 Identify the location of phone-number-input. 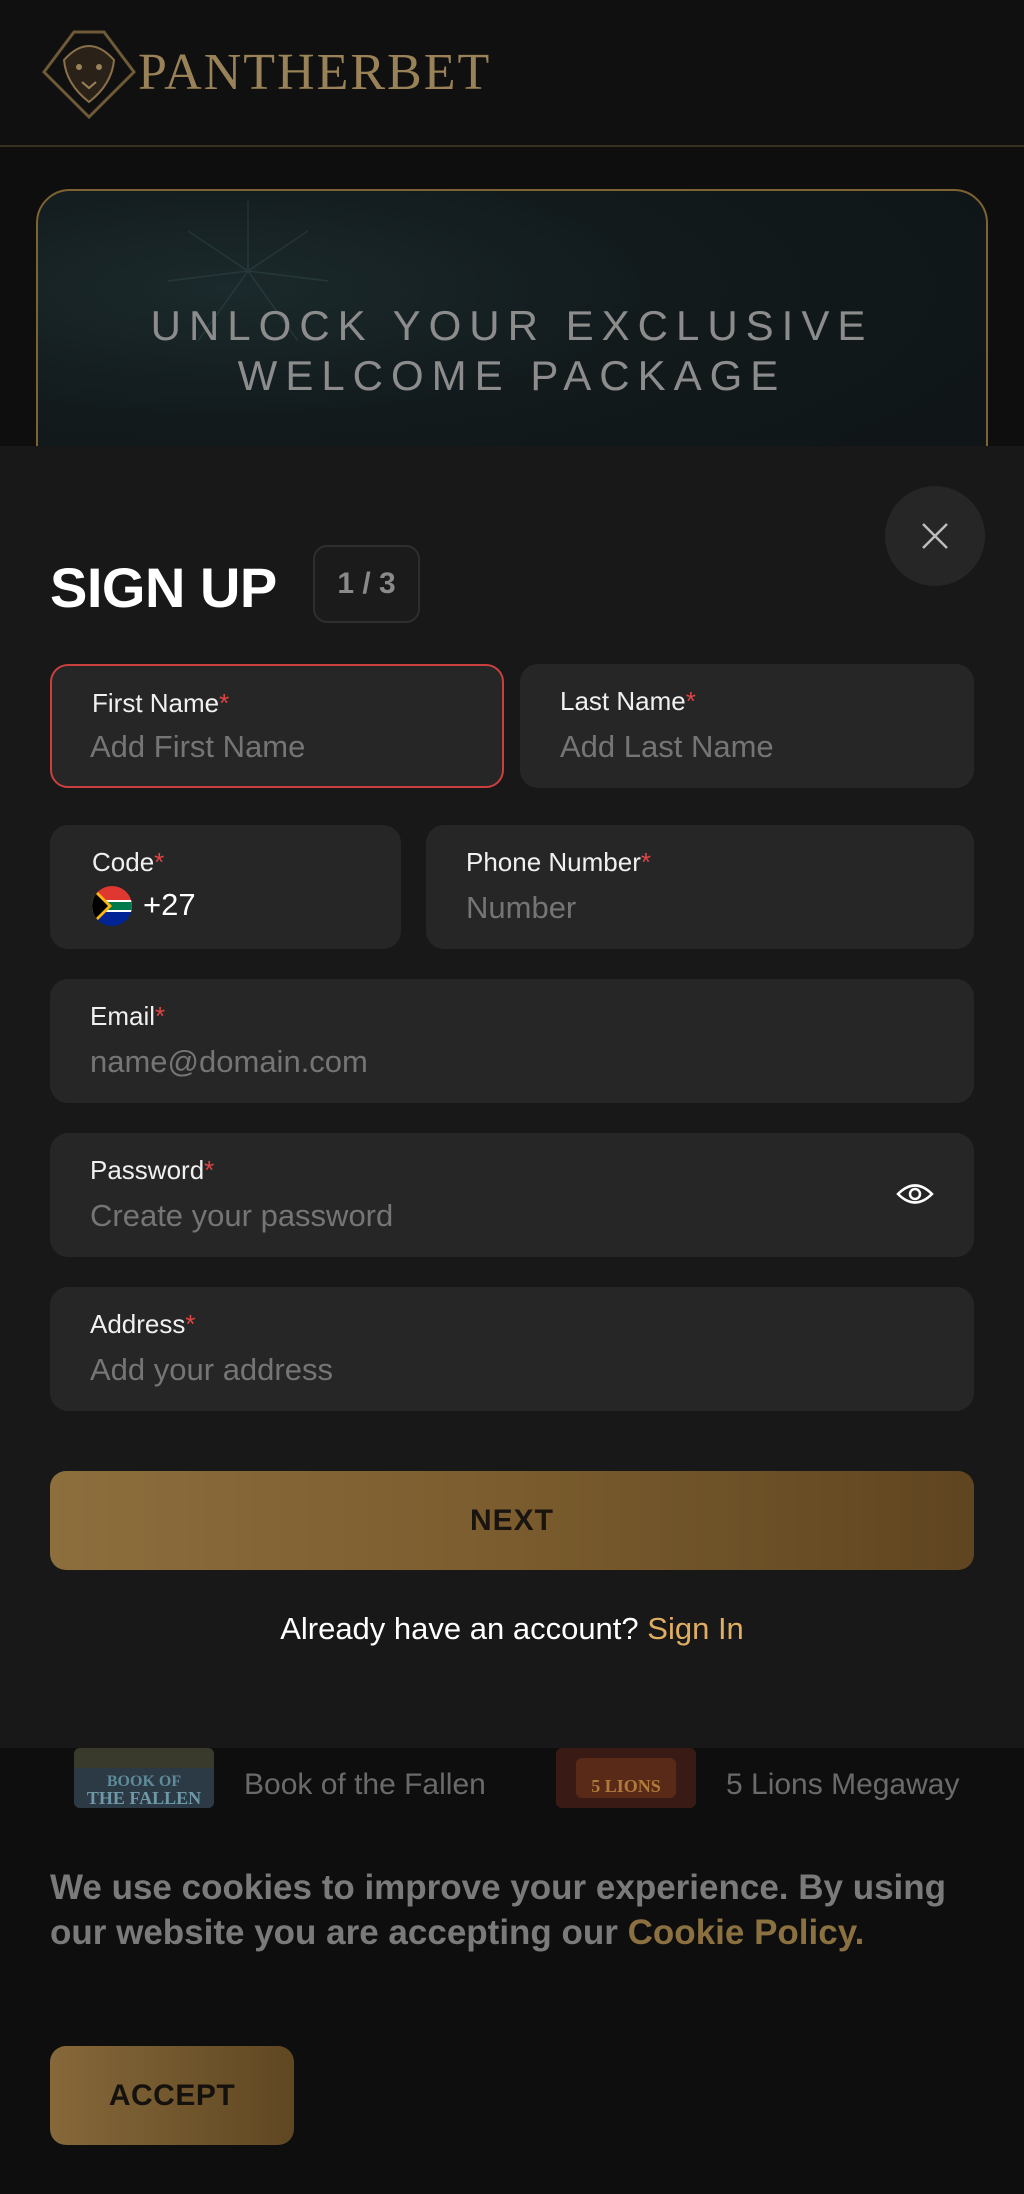
(700, 908).